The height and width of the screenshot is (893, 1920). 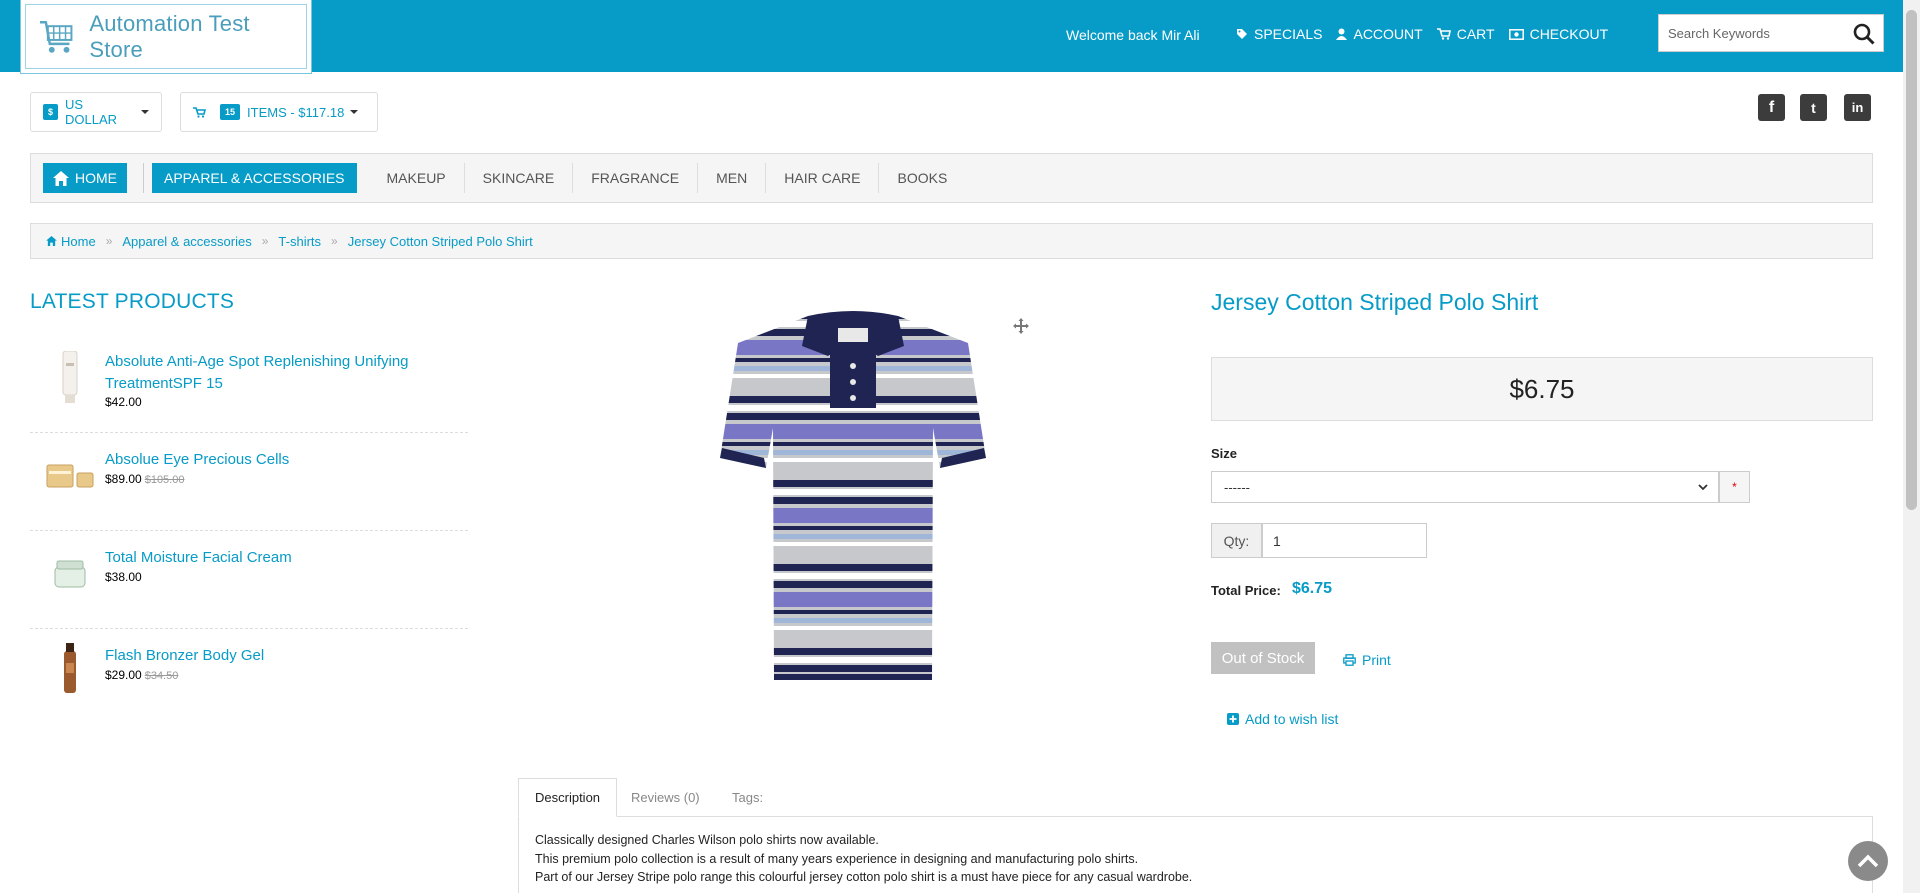 I want to click on add-to-wishlist-link: Add to wish list, so click(x=1282, y=719).